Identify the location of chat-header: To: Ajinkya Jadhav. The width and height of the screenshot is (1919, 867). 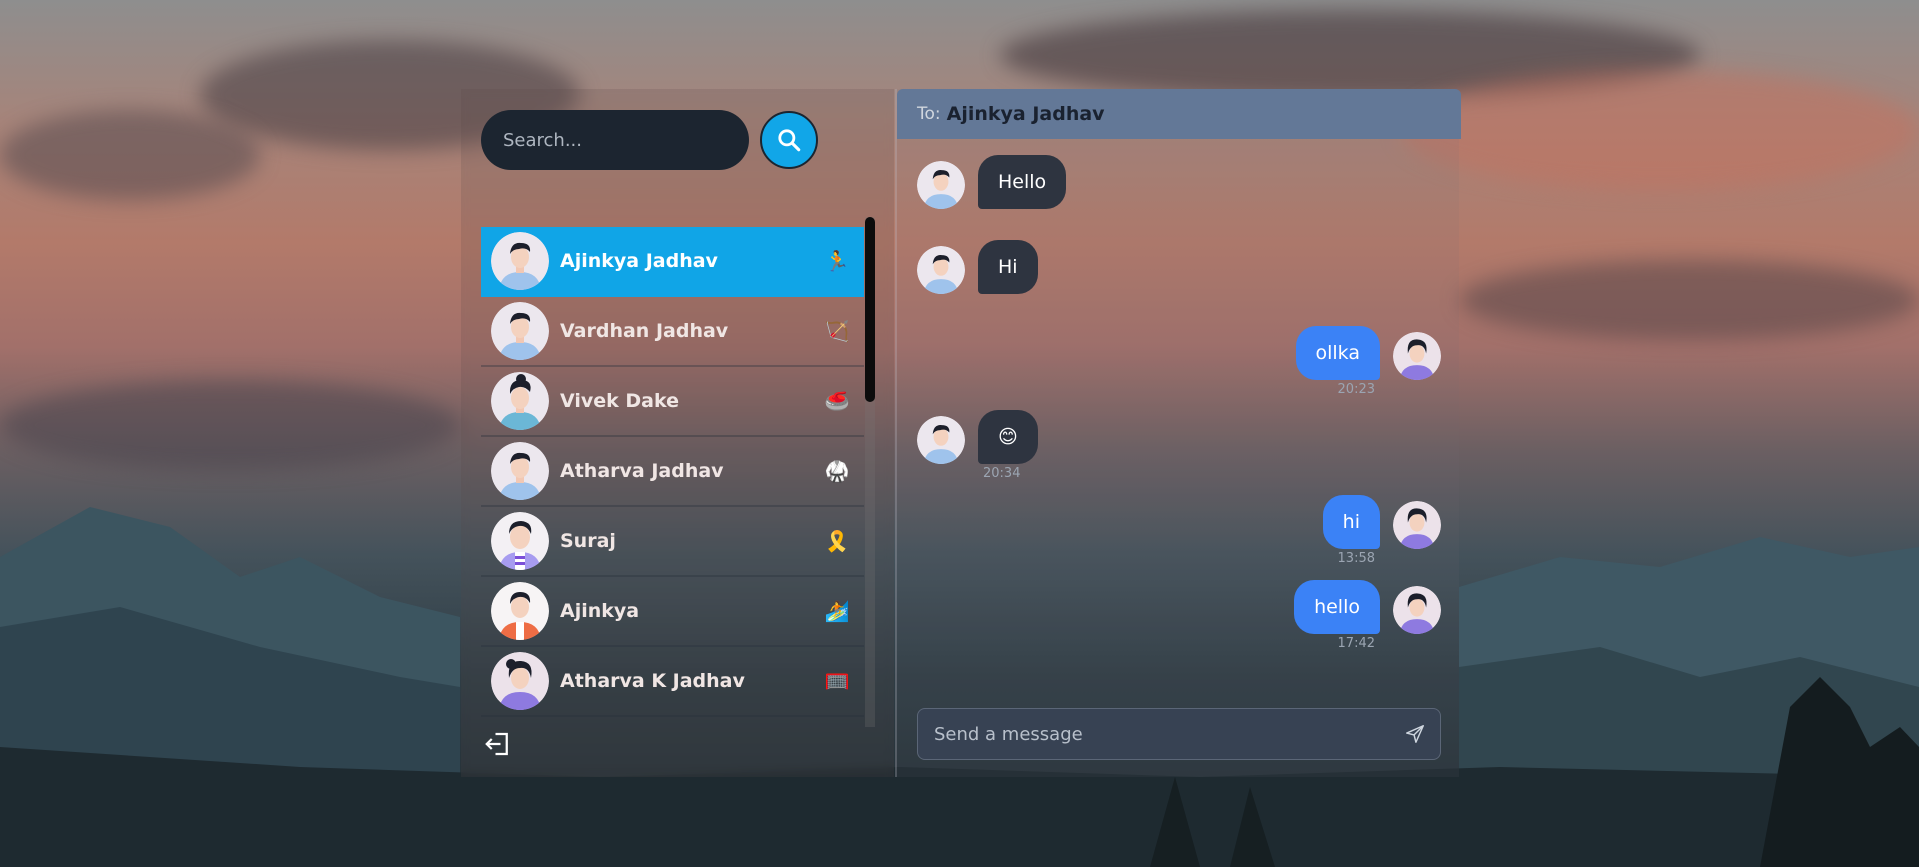
(1179, 114).